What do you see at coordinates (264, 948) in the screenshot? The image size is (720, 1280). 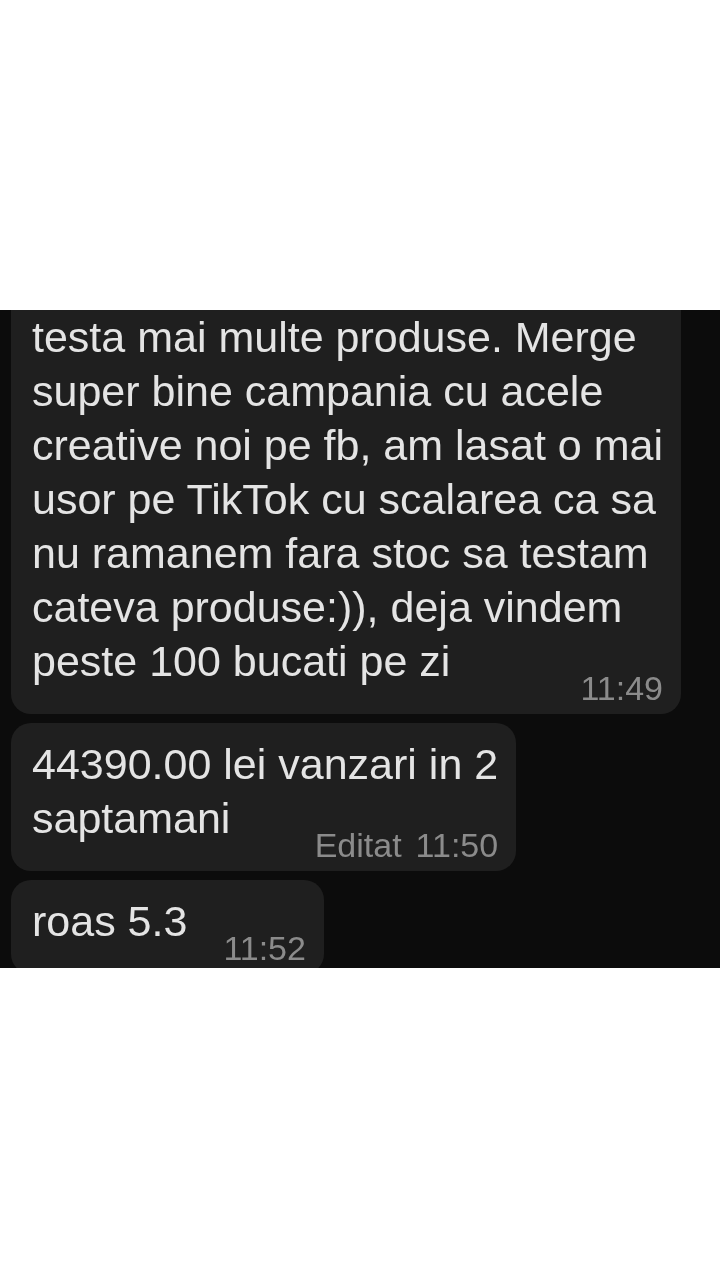 I see `message-time: 11:52` at bounding box center [264, 948].